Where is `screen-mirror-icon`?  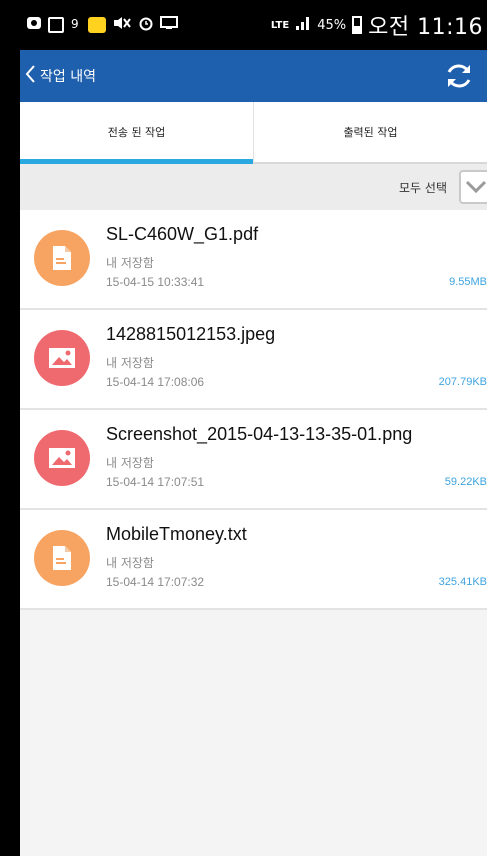 screen-mirror-icon is located at coordinates (169, 25).